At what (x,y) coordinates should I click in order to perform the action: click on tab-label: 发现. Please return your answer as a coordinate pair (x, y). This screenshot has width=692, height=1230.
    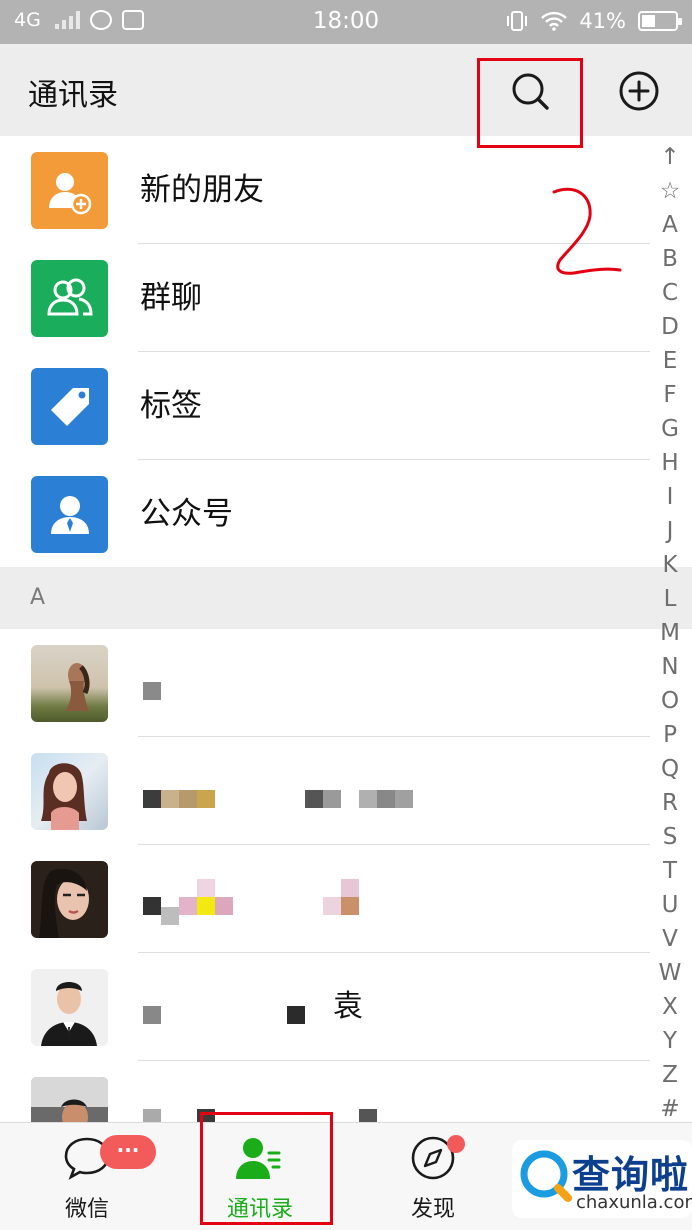
    Looking at the image, I should click on (432, 1209).